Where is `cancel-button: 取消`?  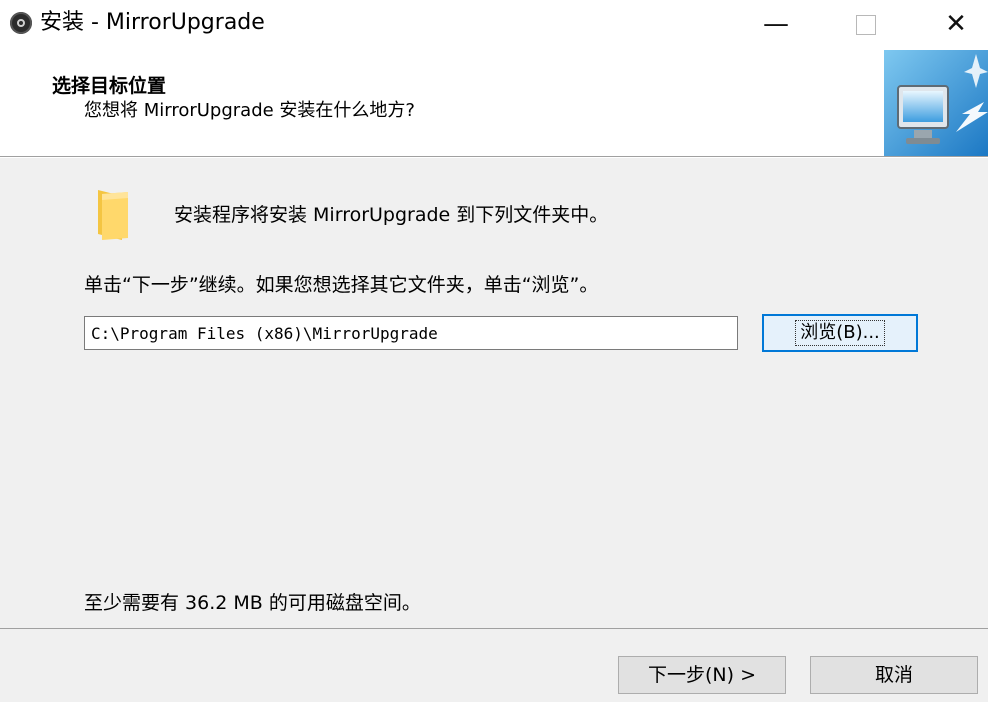
cancel-button: 取消 is located at coordinates (894, 675).